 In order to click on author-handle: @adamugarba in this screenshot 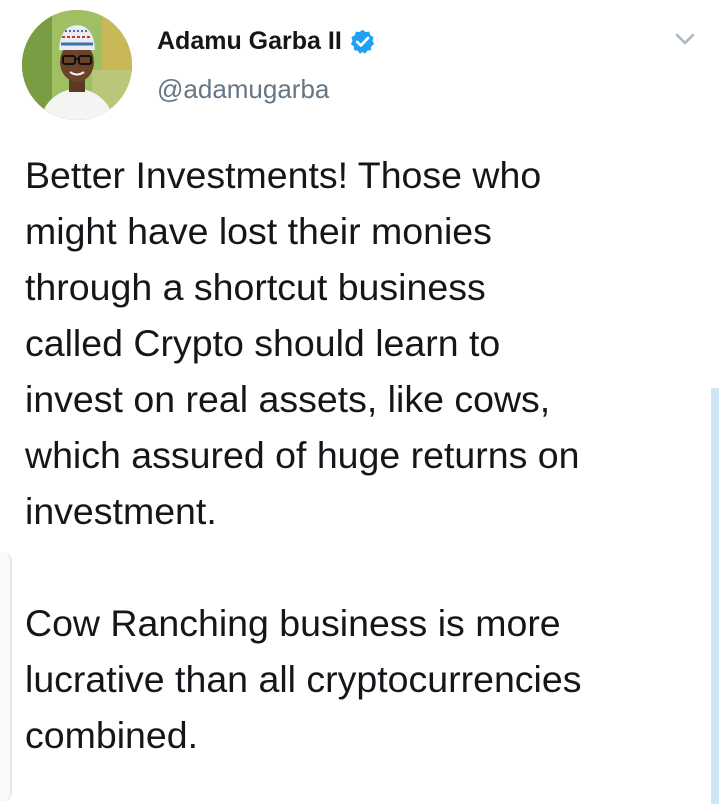, I will do `click(243, 89)`.